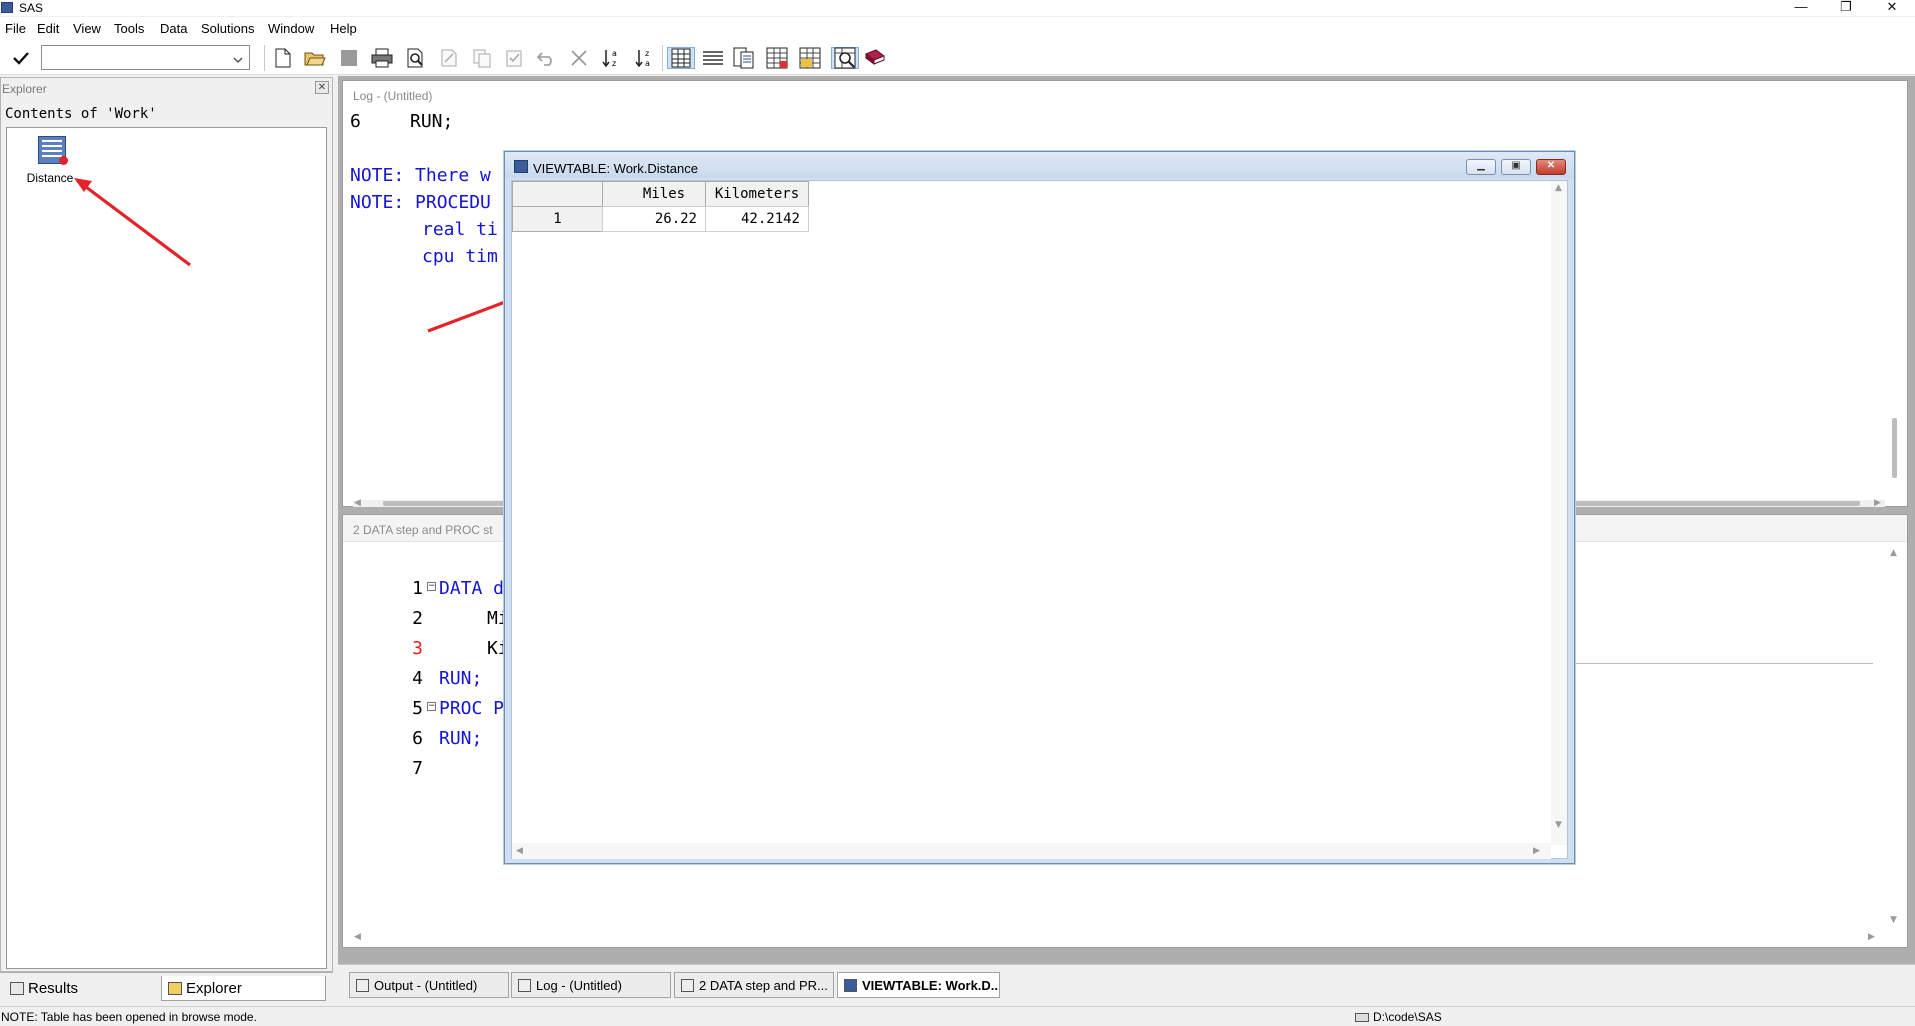 The image size is (1915, 1026). Describe the element at coordinates (777, 58) in the screenshot. I see `properties-icon` at that location.